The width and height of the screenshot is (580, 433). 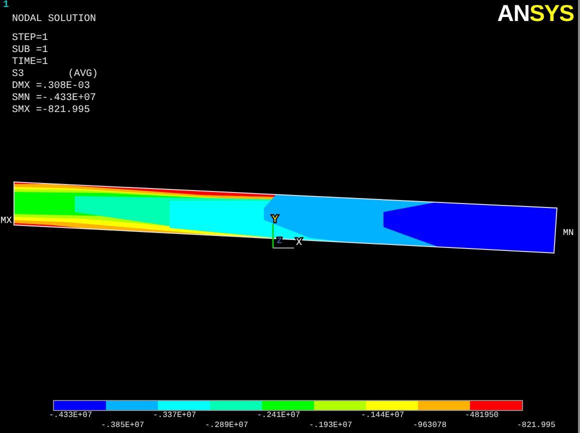 I want to click on legend-value: -.337E+07, so click(x=175, y=416).